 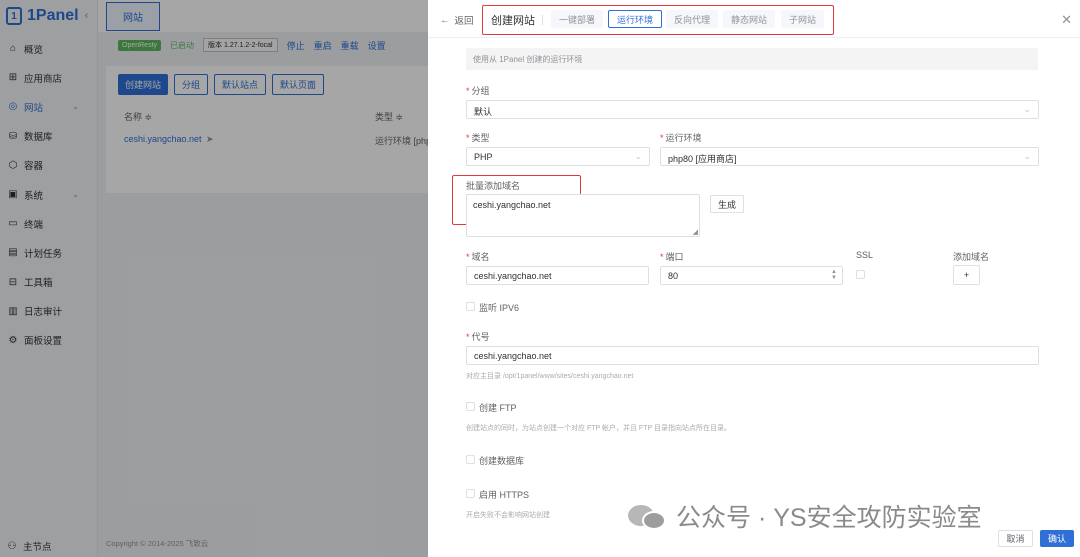 What do you see at coordinates (683, 138) in the screenshot?
I see `runtime-label-text: 运行环境` at bounding box center [683, 138].